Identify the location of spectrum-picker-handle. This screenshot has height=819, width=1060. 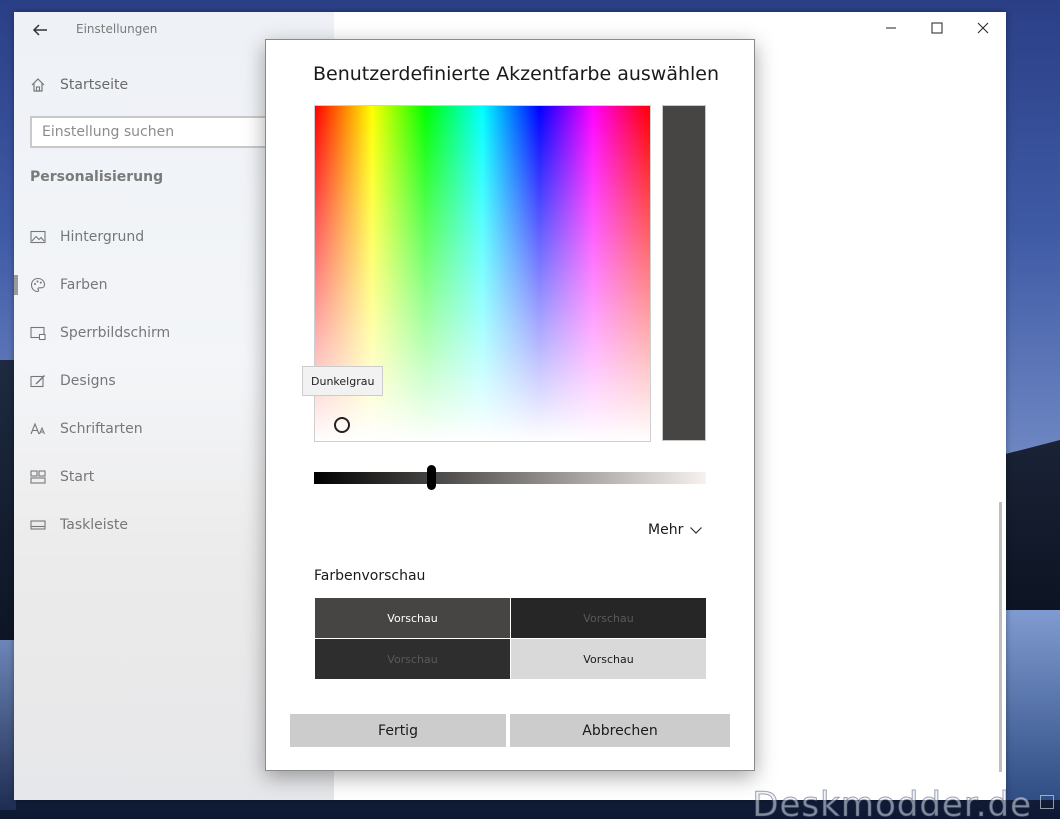
(342, 425).